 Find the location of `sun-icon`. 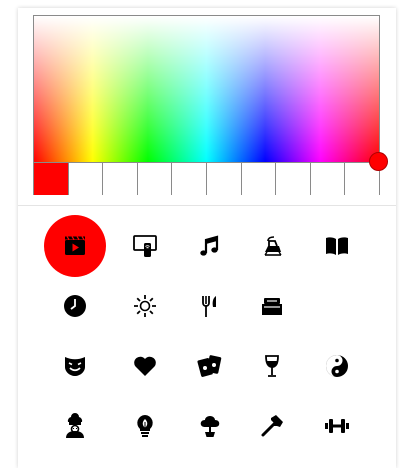

sun-icon is located at coordinates (145, 306).